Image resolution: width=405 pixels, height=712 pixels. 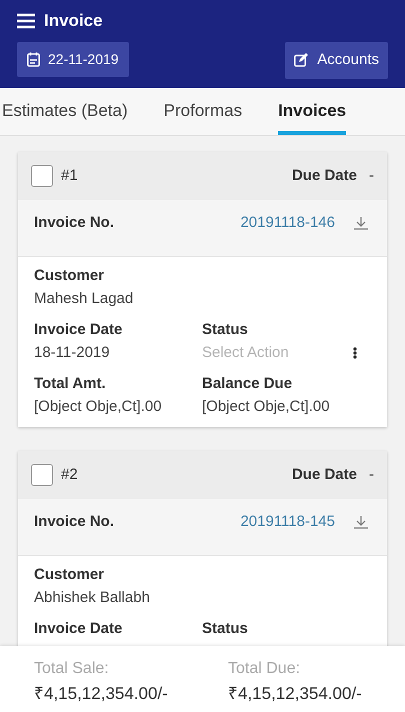 What do you see at coordinates (69, 176) in the screenshot?
I see `invoice-number: #1` at bounding box center [69, 176].